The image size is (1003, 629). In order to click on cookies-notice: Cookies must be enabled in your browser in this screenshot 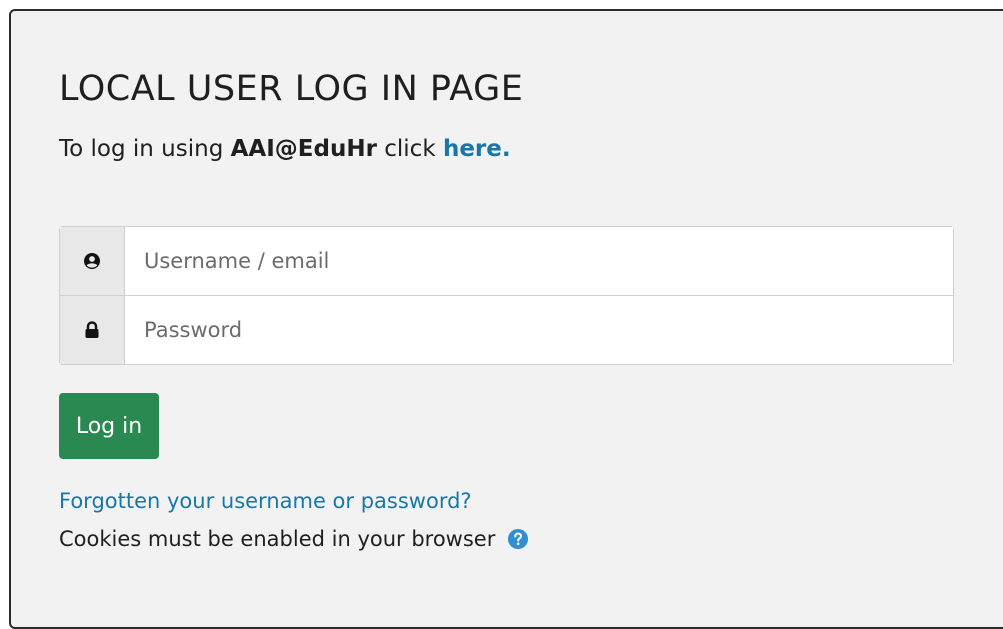, I will do `click(294, 539)`.